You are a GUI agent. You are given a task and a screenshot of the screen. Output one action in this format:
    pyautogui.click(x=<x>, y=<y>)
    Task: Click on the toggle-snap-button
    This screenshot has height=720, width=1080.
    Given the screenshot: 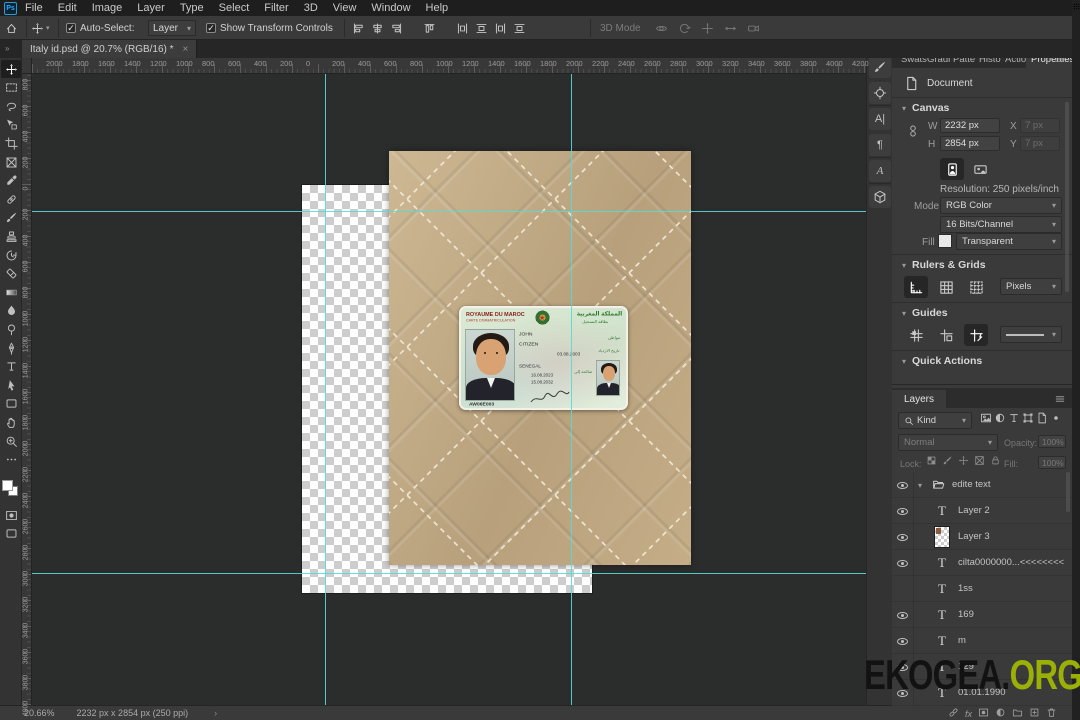 What is the action you would take?
    pyautogui.click(x=976, y=287)
    